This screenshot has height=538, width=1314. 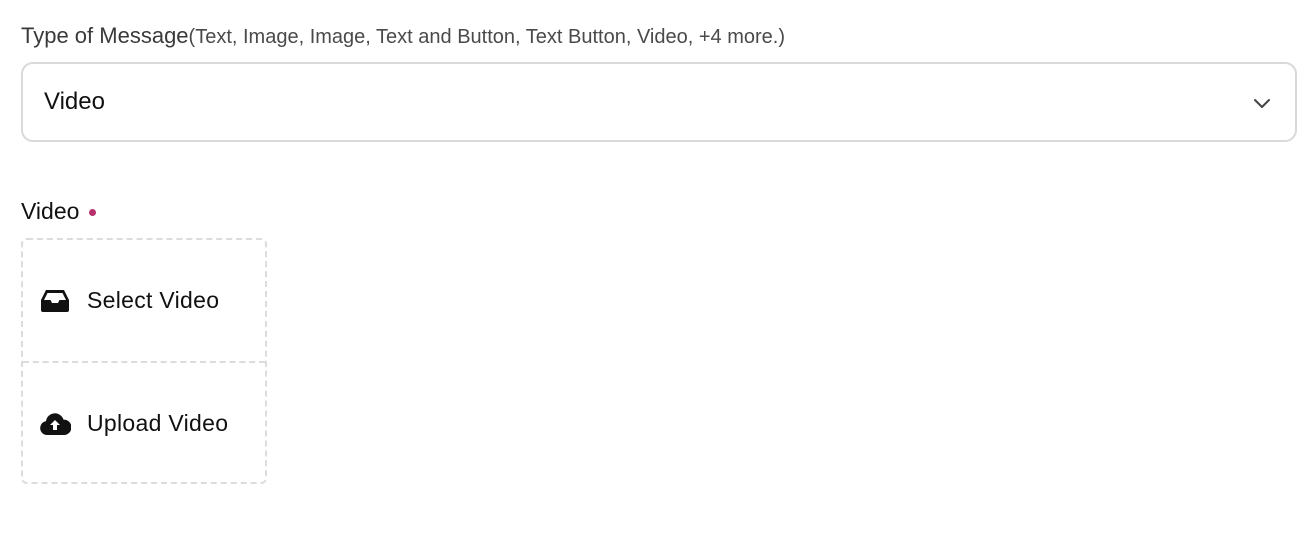 I want to click on video-picker: Select Video Upload Video, so click(x=144, y=361).